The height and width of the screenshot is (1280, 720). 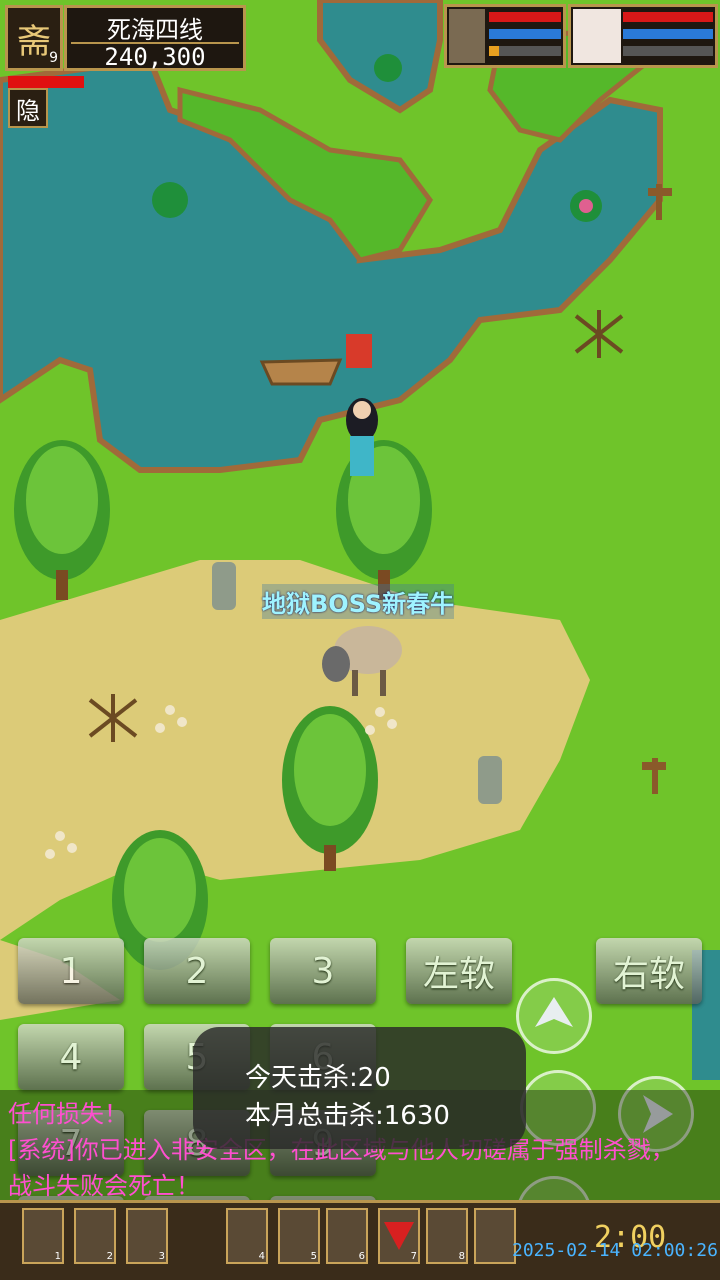 I want to click on map-name: 死海四线, so click(x=155, y=30).